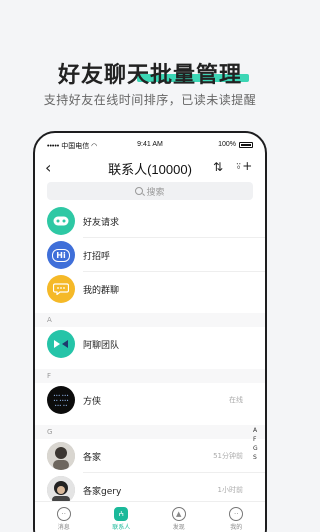  What do you see at coordinates (150, 144) in the screenshot?
I see `status-bar: ••••• 中国电信 ◠ 9:41 AM 100%` at bounding box center [150, 144].